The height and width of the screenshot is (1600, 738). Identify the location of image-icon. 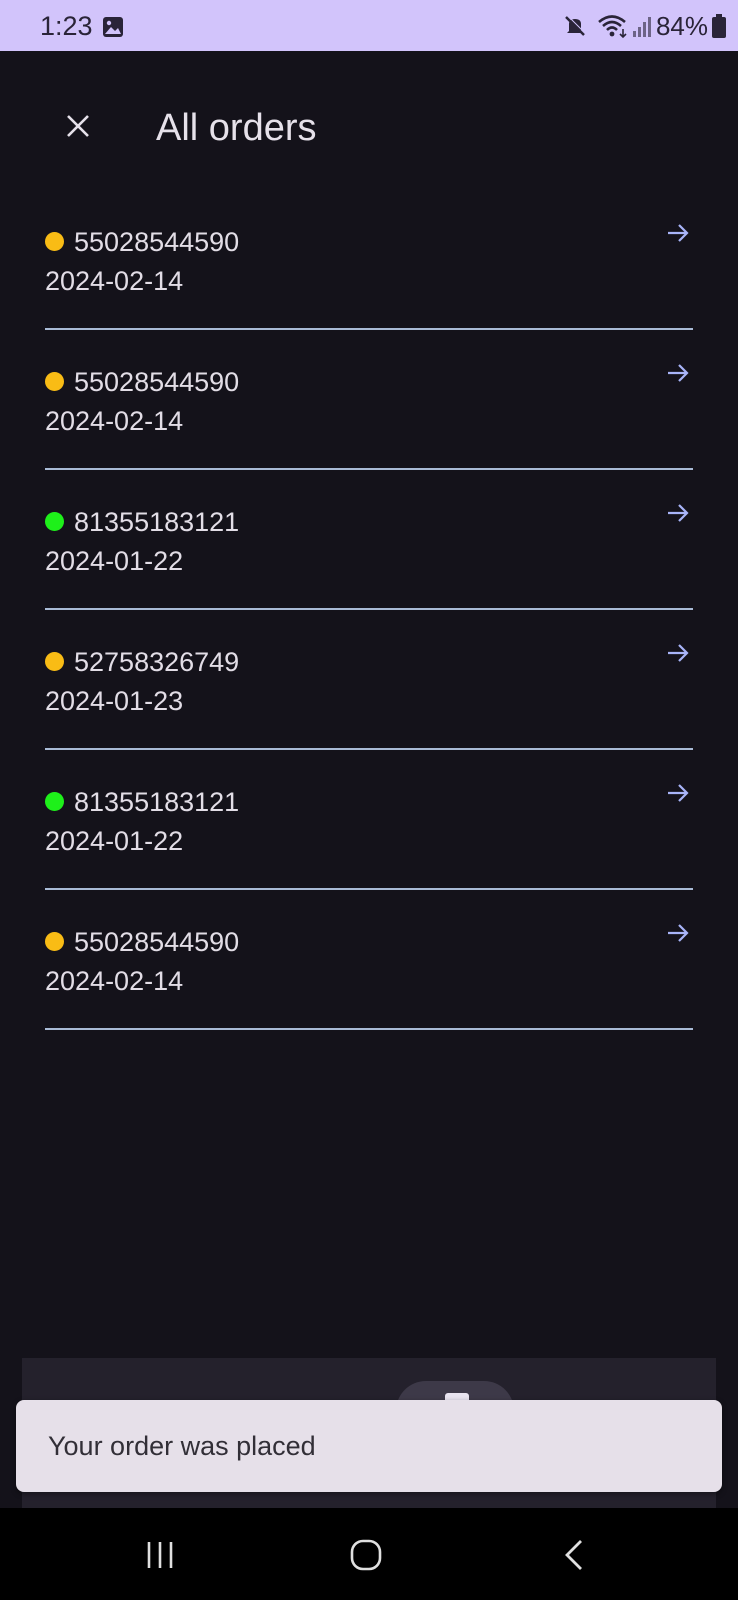
(113, 27).